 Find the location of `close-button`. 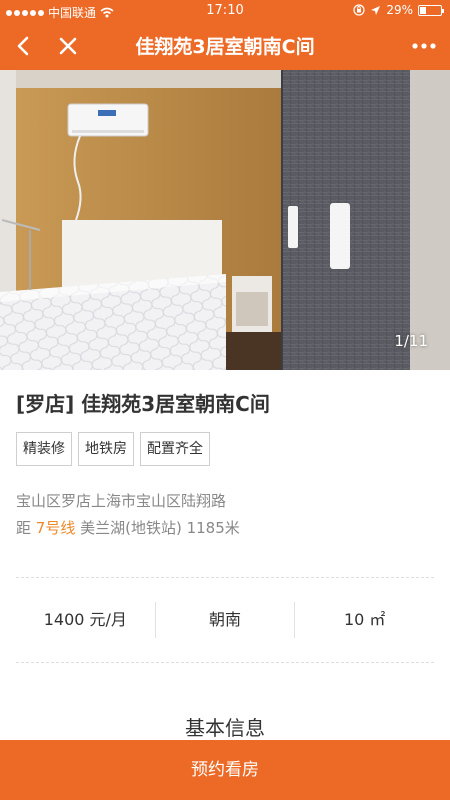

close-button is located at coordinates (68, 46).